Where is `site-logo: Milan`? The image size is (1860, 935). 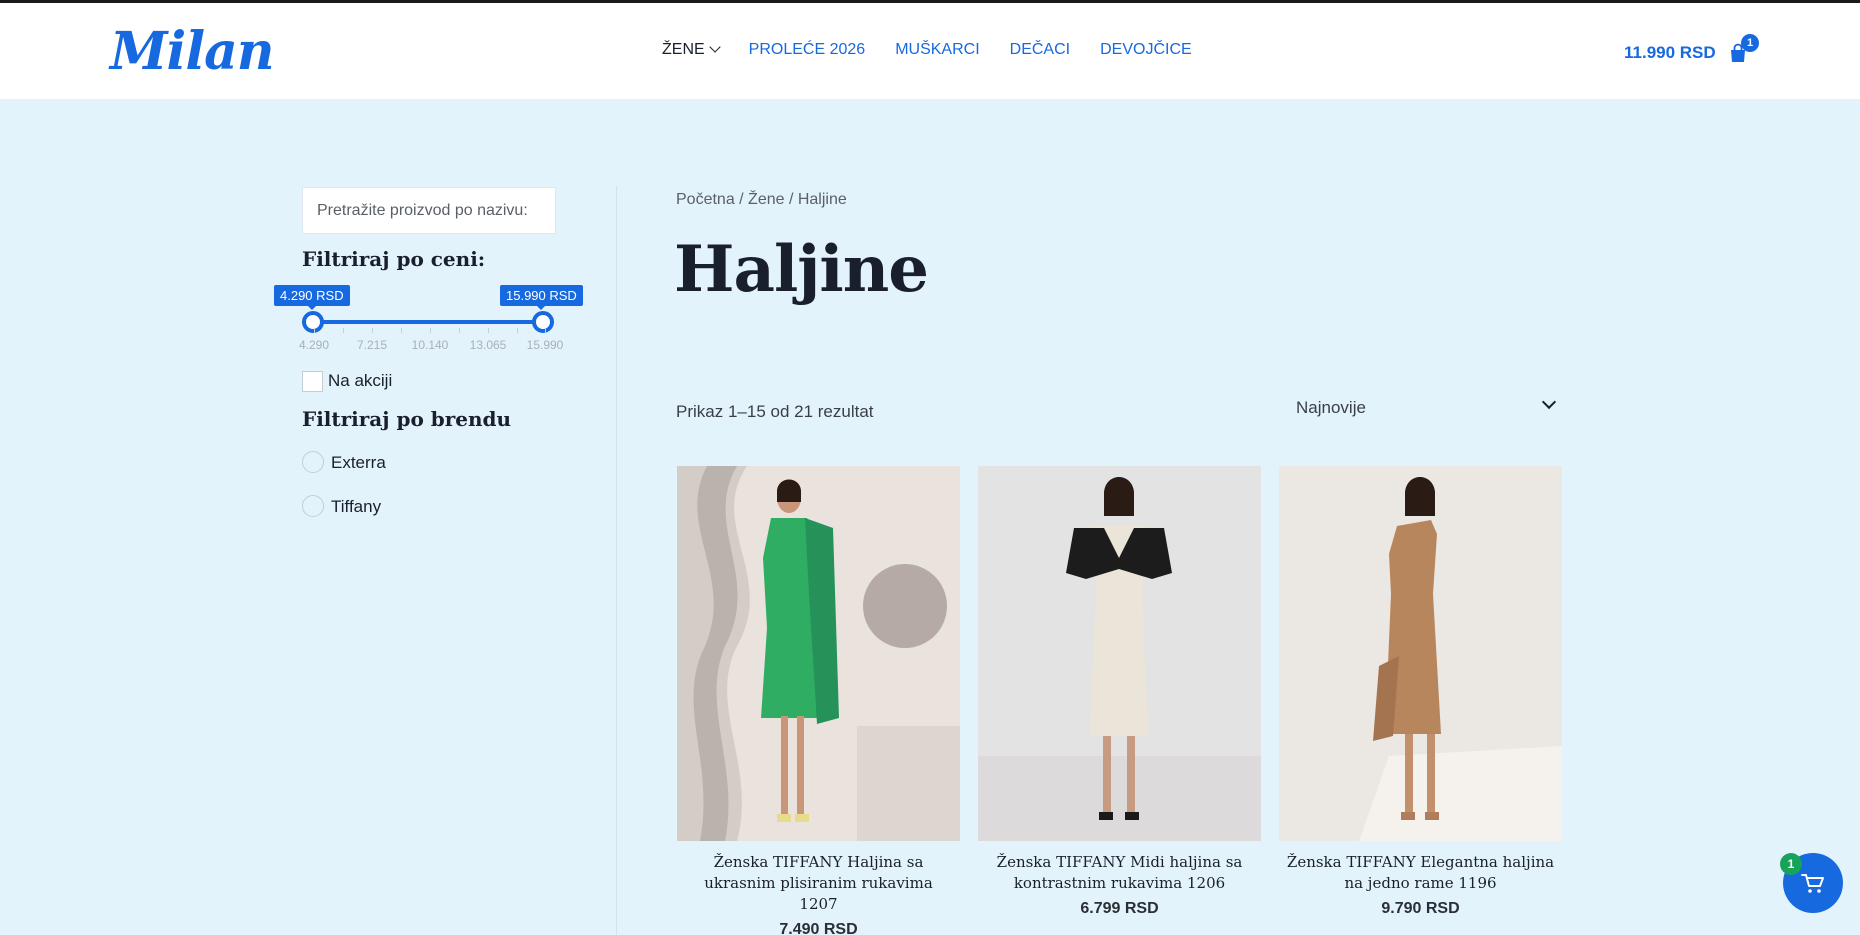
site-logo: Milan is located at coordinates (192, 51).